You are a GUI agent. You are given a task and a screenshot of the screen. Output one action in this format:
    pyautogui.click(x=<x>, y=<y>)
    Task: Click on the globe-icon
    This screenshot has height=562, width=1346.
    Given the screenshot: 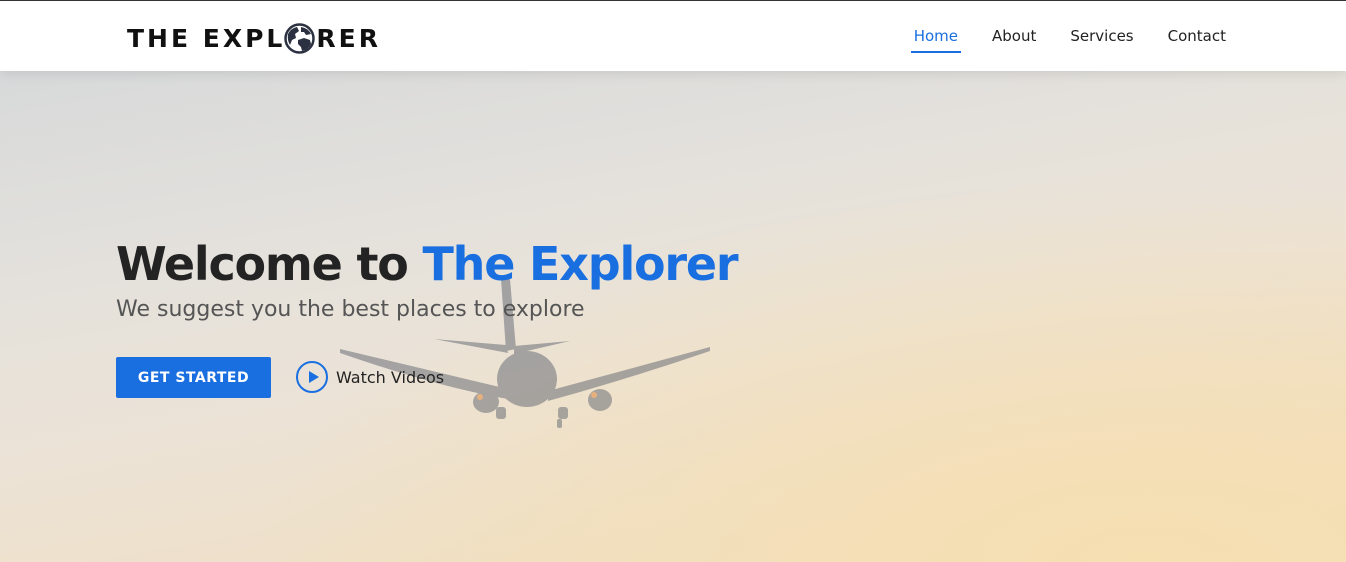 What is the action you would take?
    pyautogui.click(x=300, y=38)
    